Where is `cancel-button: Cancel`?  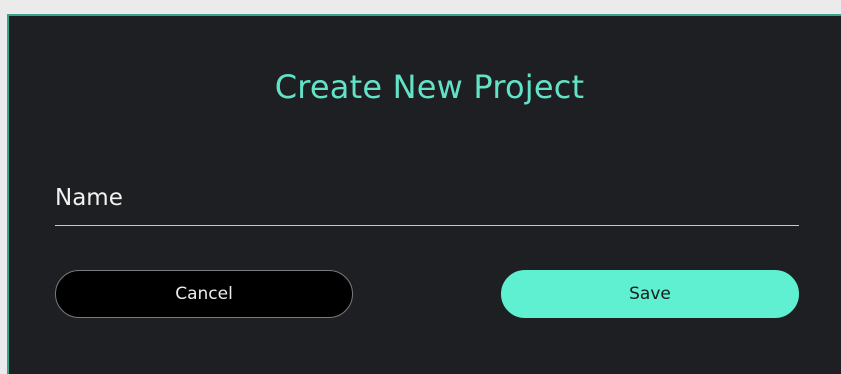 cancel-button: Cancel is located at coordinates (204, 294).